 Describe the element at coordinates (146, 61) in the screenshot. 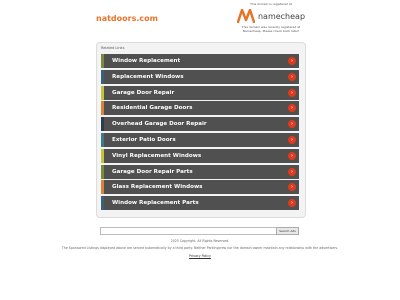

I see `related-link-label: Window Replacement` at that location.